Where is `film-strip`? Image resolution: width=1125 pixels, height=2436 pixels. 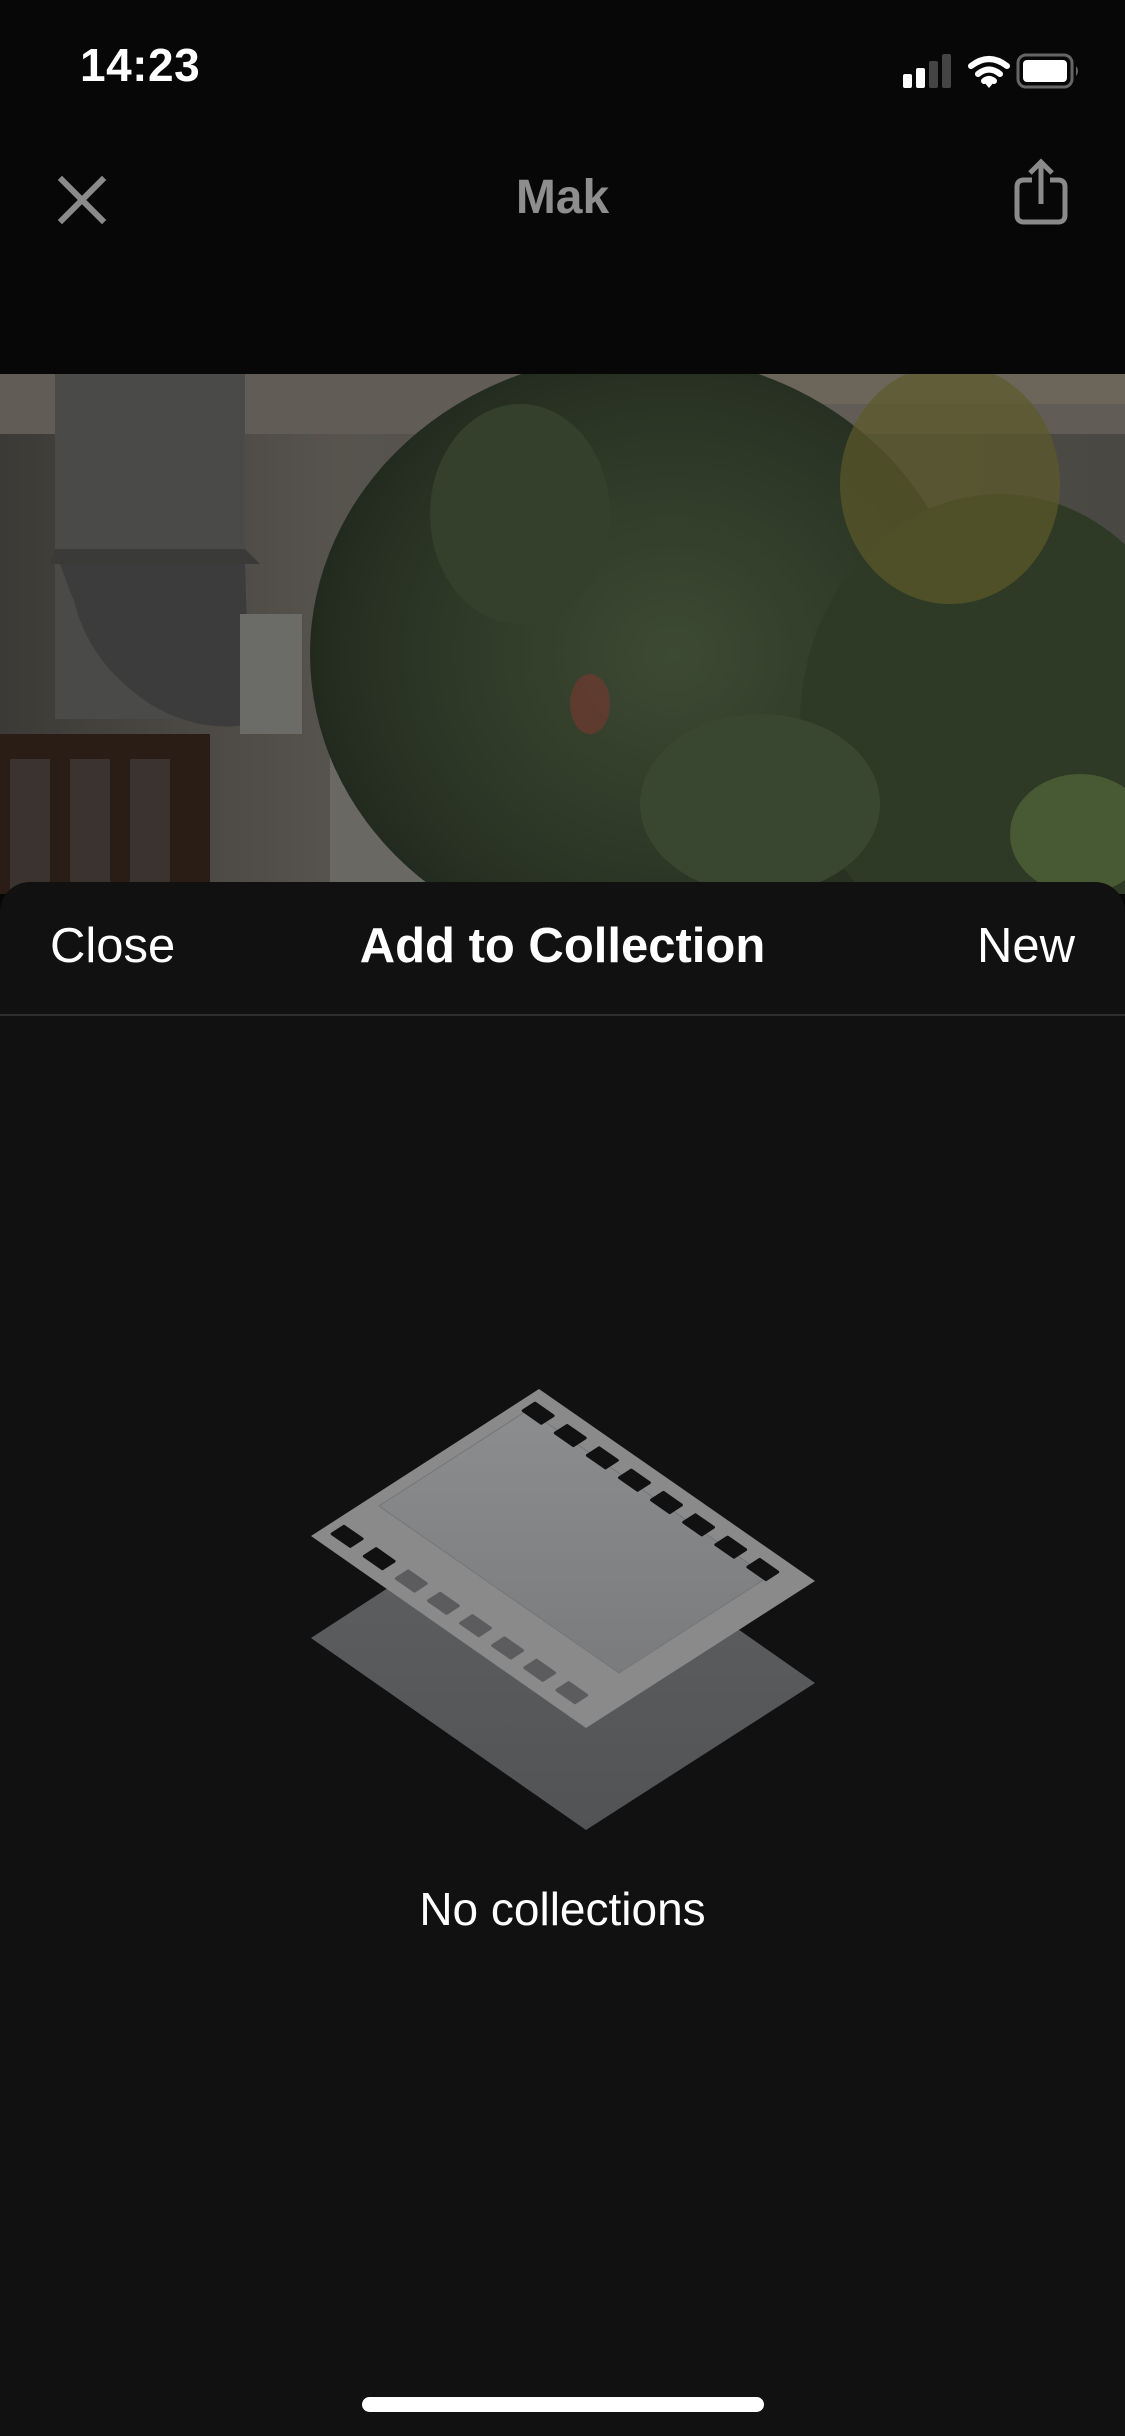 film-strip is located at coordinates (563, 1558).